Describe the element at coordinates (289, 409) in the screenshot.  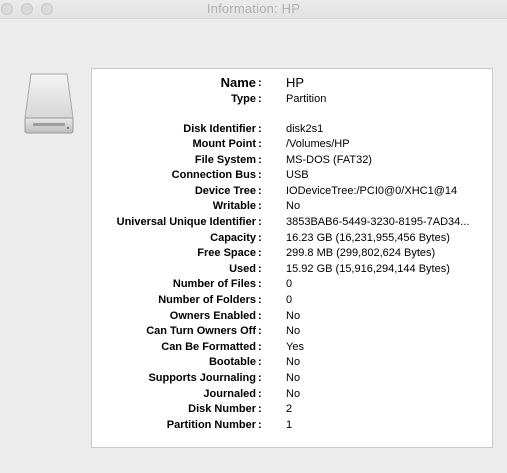
I see `field-value: 2` at that location.